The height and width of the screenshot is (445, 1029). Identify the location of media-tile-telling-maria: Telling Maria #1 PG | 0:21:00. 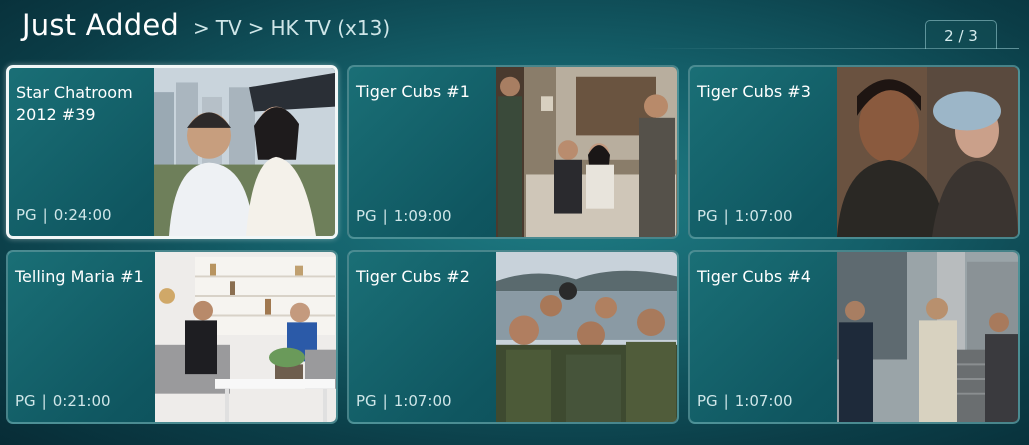
(172, 337).